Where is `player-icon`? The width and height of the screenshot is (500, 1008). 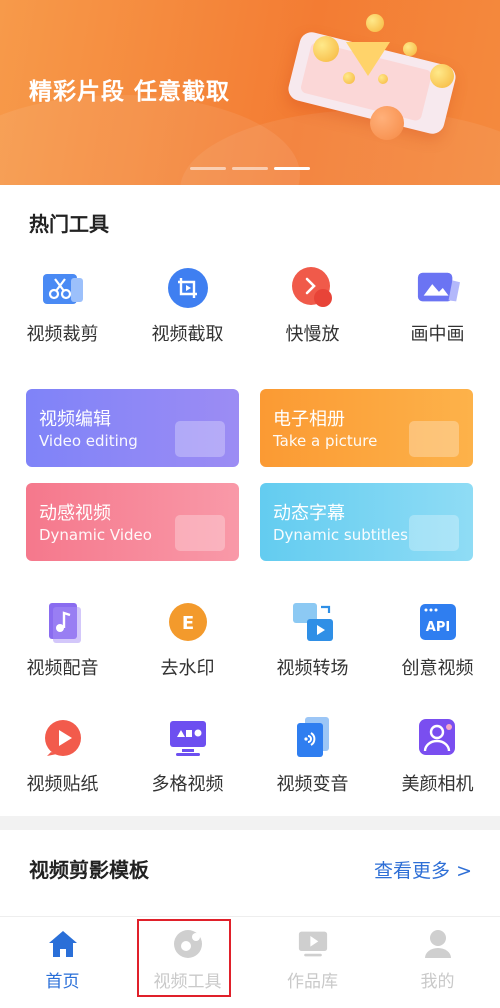 player-icon is located at coordinates (200, 533).